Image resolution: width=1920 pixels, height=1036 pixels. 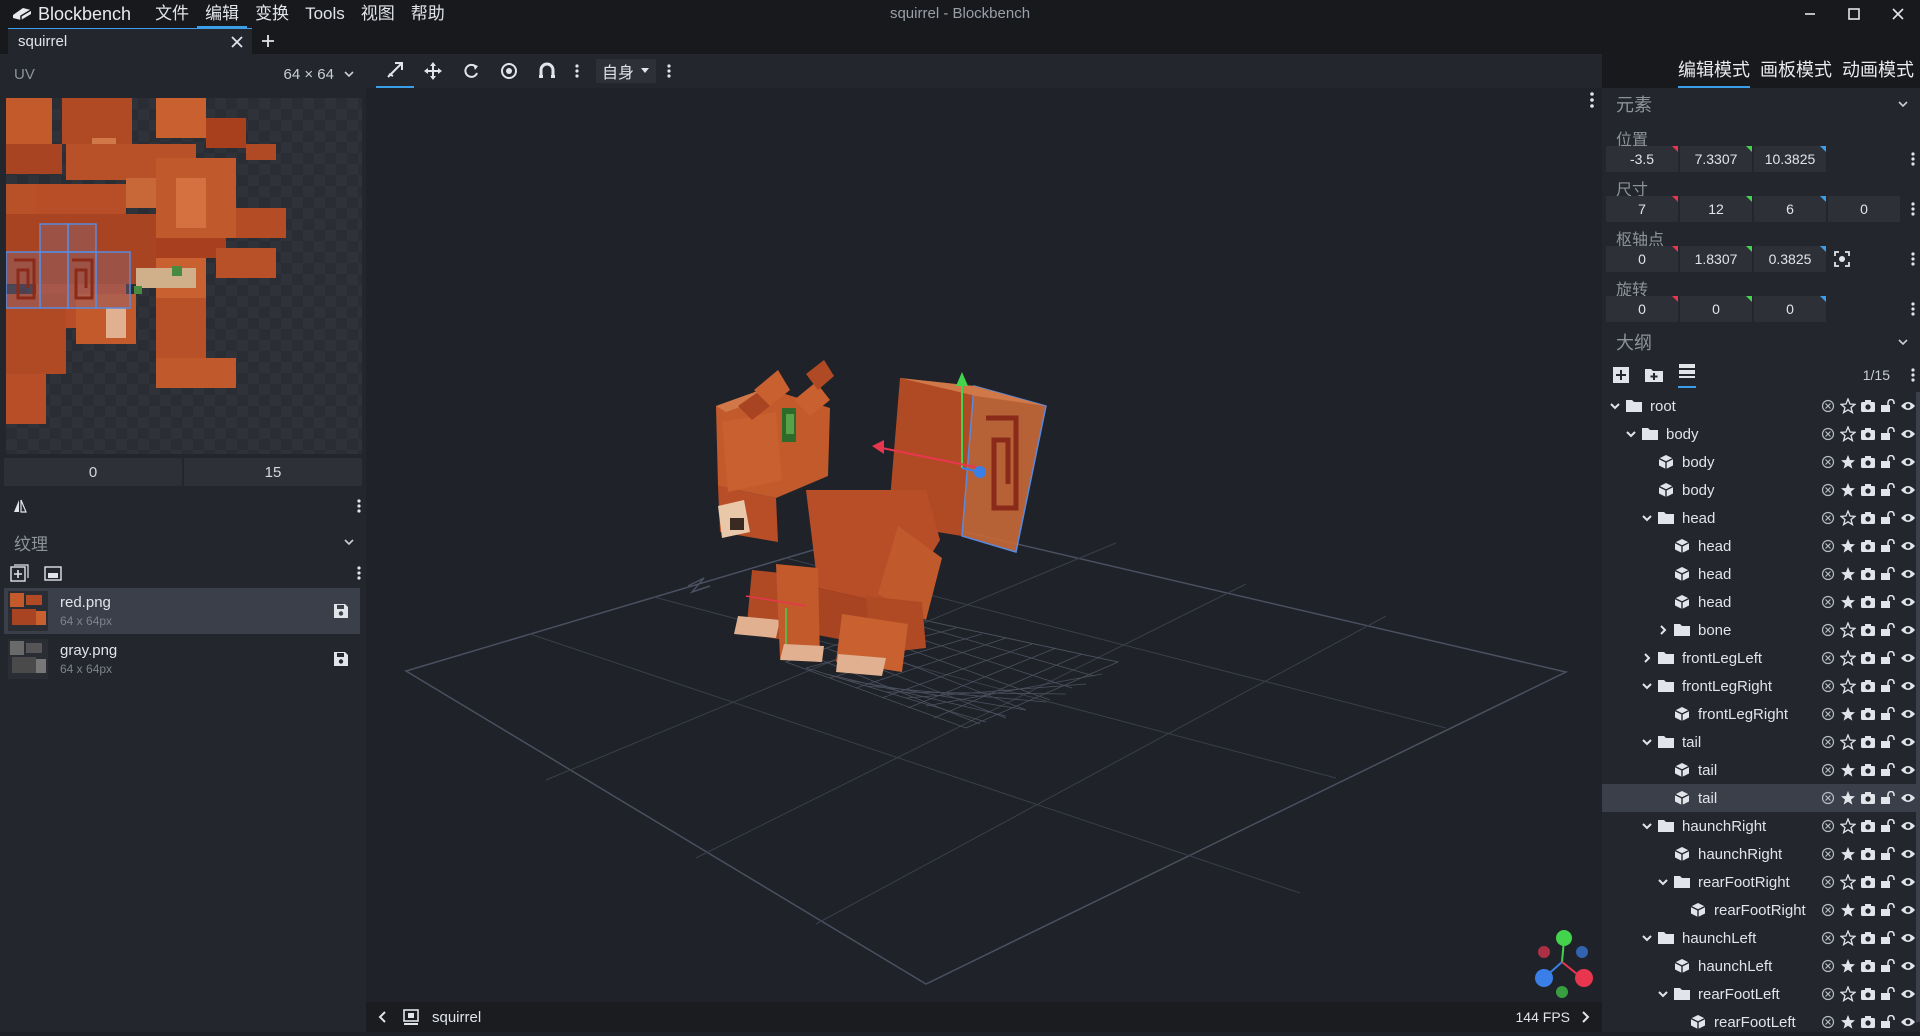 I want to click on menu-view: 视图, so click(x=378, y=14).